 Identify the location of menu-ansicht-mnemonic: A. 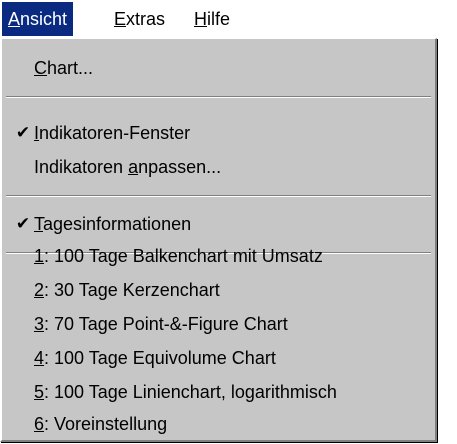
(14, 19).